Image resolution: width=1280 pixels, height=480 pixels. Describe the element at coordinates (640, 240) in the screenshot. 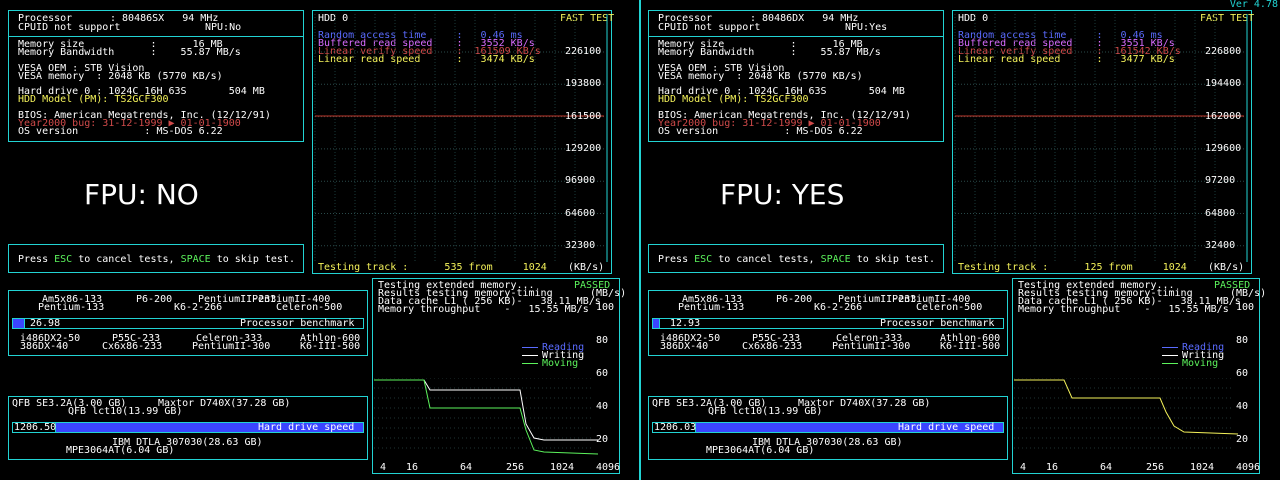

I see `panel-divider` at that location.